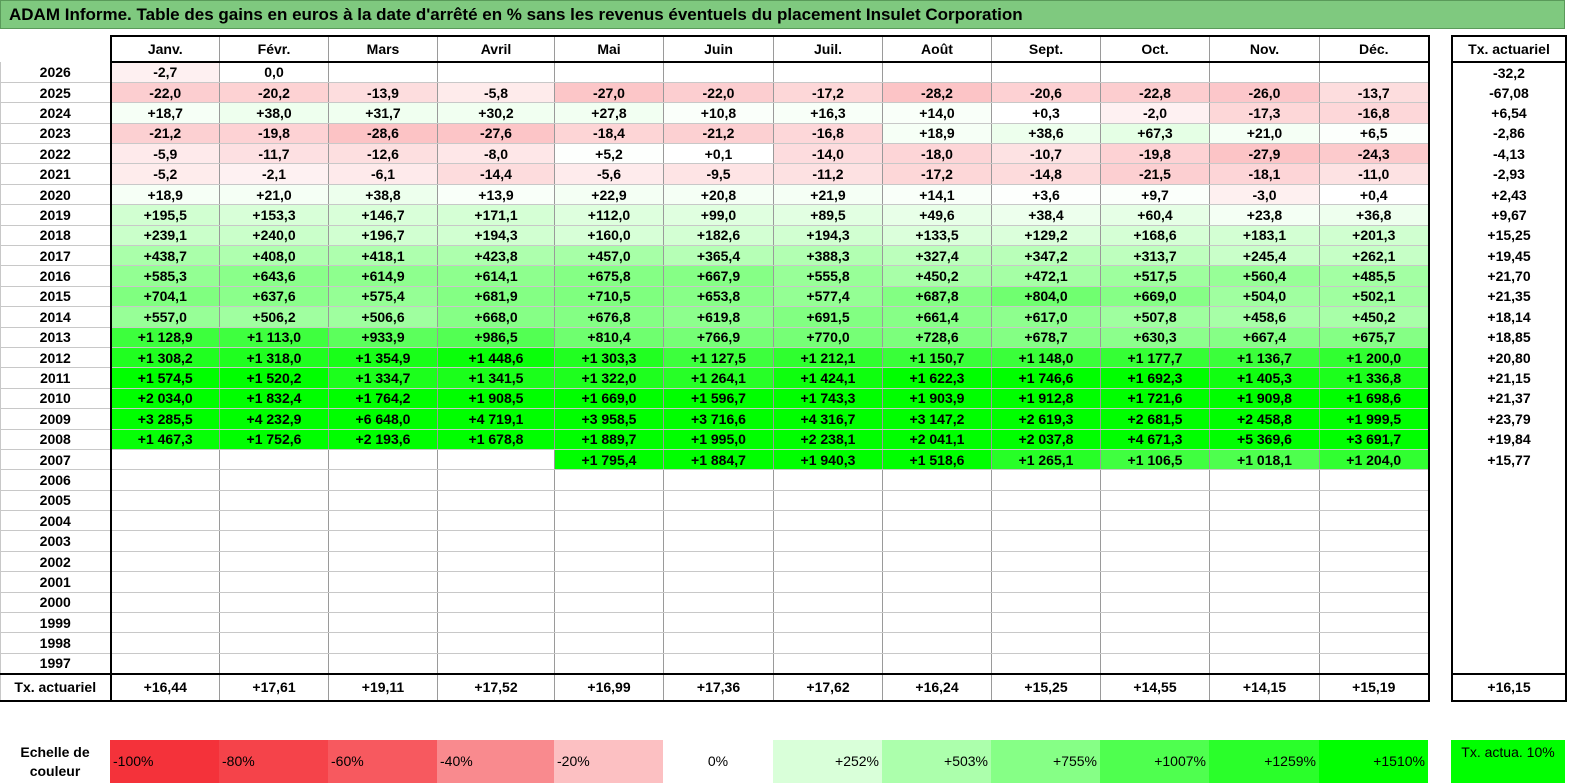 The height and width of the screenshot is (783, 1571). What do you see at coordinates (937, 358) in the screenshot?
I see `data-cell: +1 150,7` at bounding box center [937, 358].